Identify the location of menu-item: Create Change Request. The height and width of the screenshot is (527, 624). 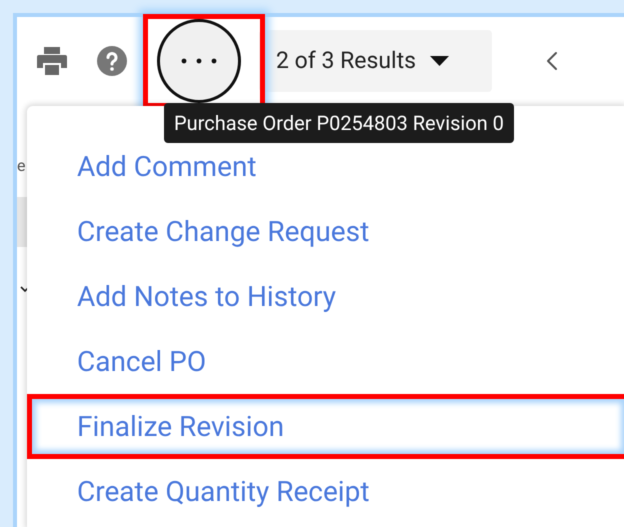
(223, 231).